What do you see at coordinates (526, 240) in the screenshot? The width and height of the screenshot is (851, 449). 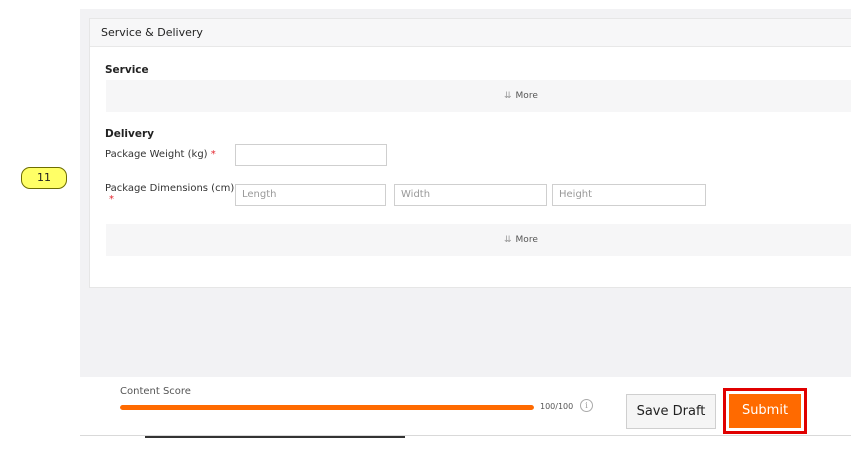 I see `delivery-more-label: More` at bounding box center [526, 240].